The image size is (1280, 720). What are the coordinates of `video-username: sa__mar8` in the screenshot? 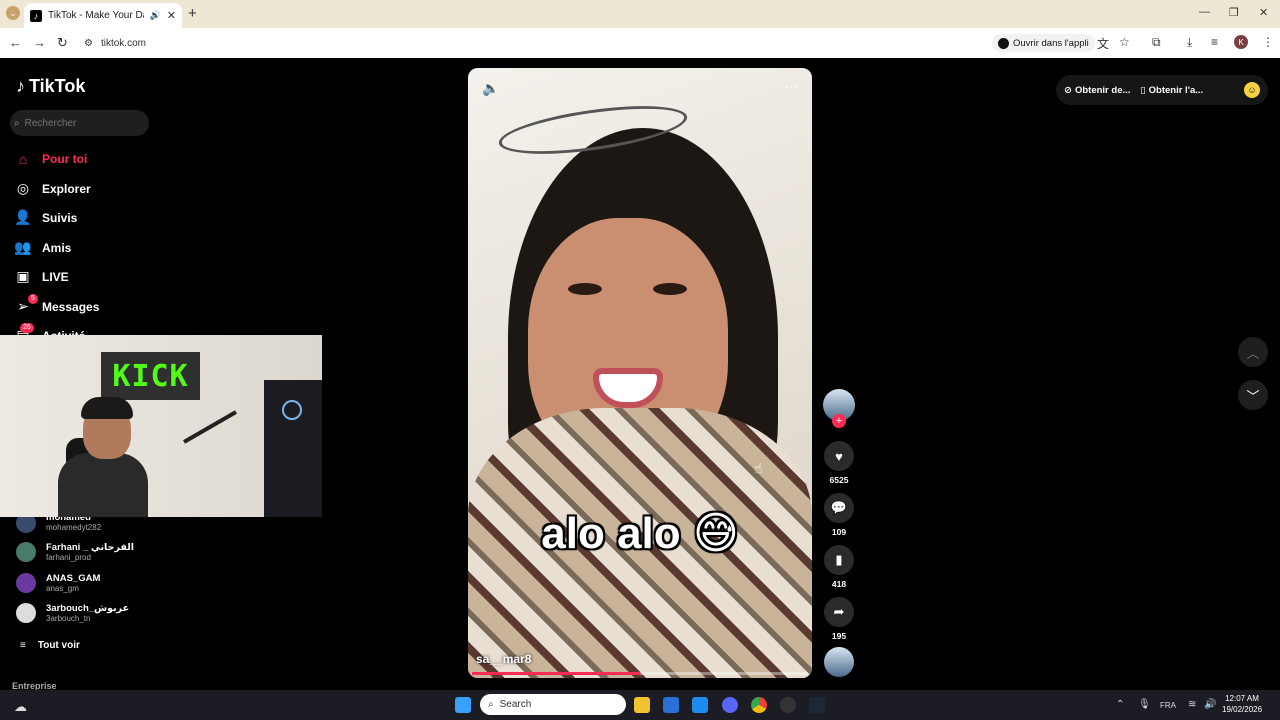 It's located at (503, 659).